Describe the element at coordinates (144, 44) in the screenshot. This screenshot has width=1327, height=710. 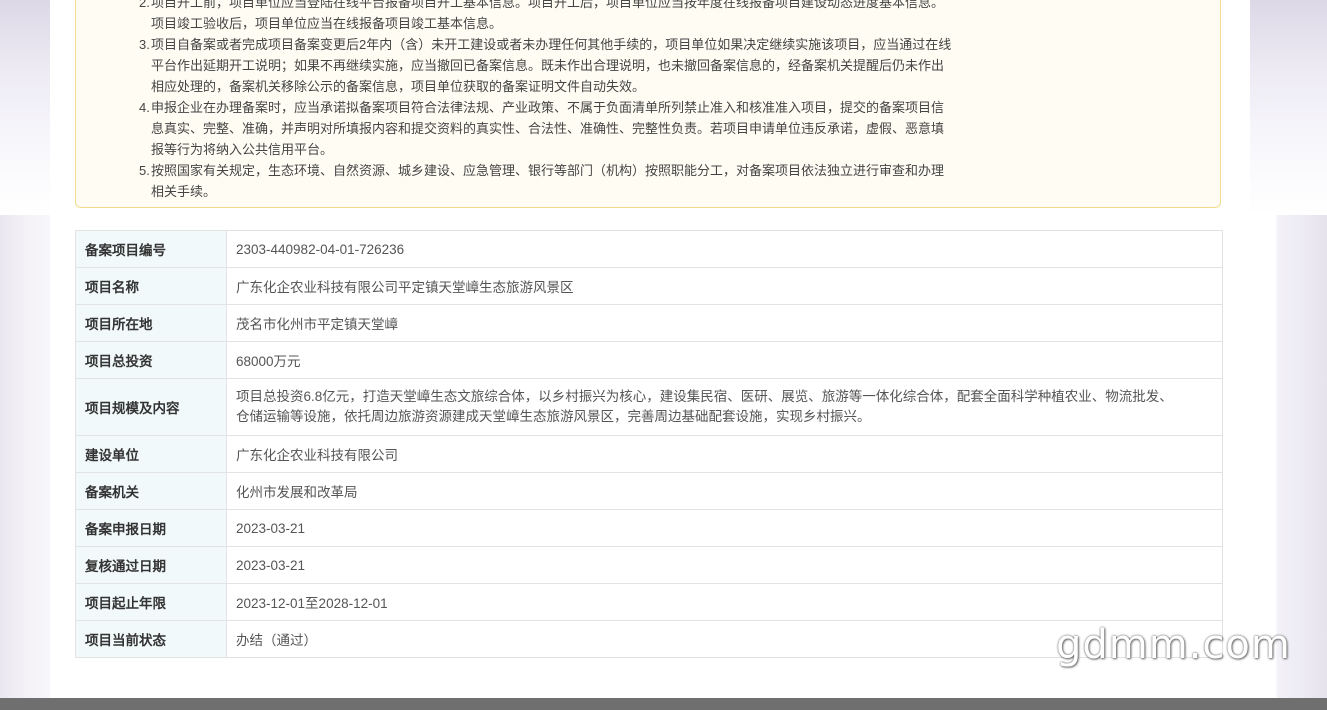
I see `notice-number: 3.` at that location.